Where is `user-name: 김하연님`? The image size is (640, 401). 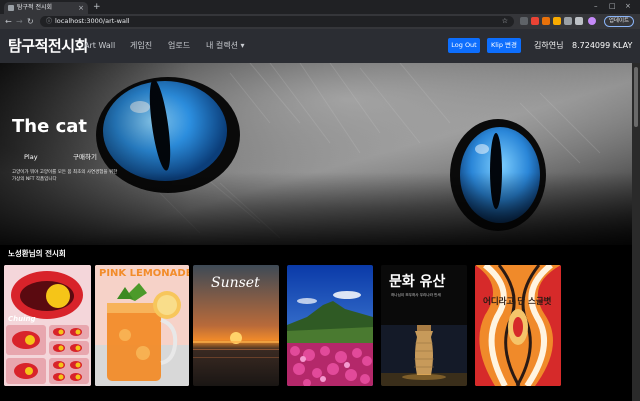
user-name: 김하연님 is located at coordinates (549, 45).